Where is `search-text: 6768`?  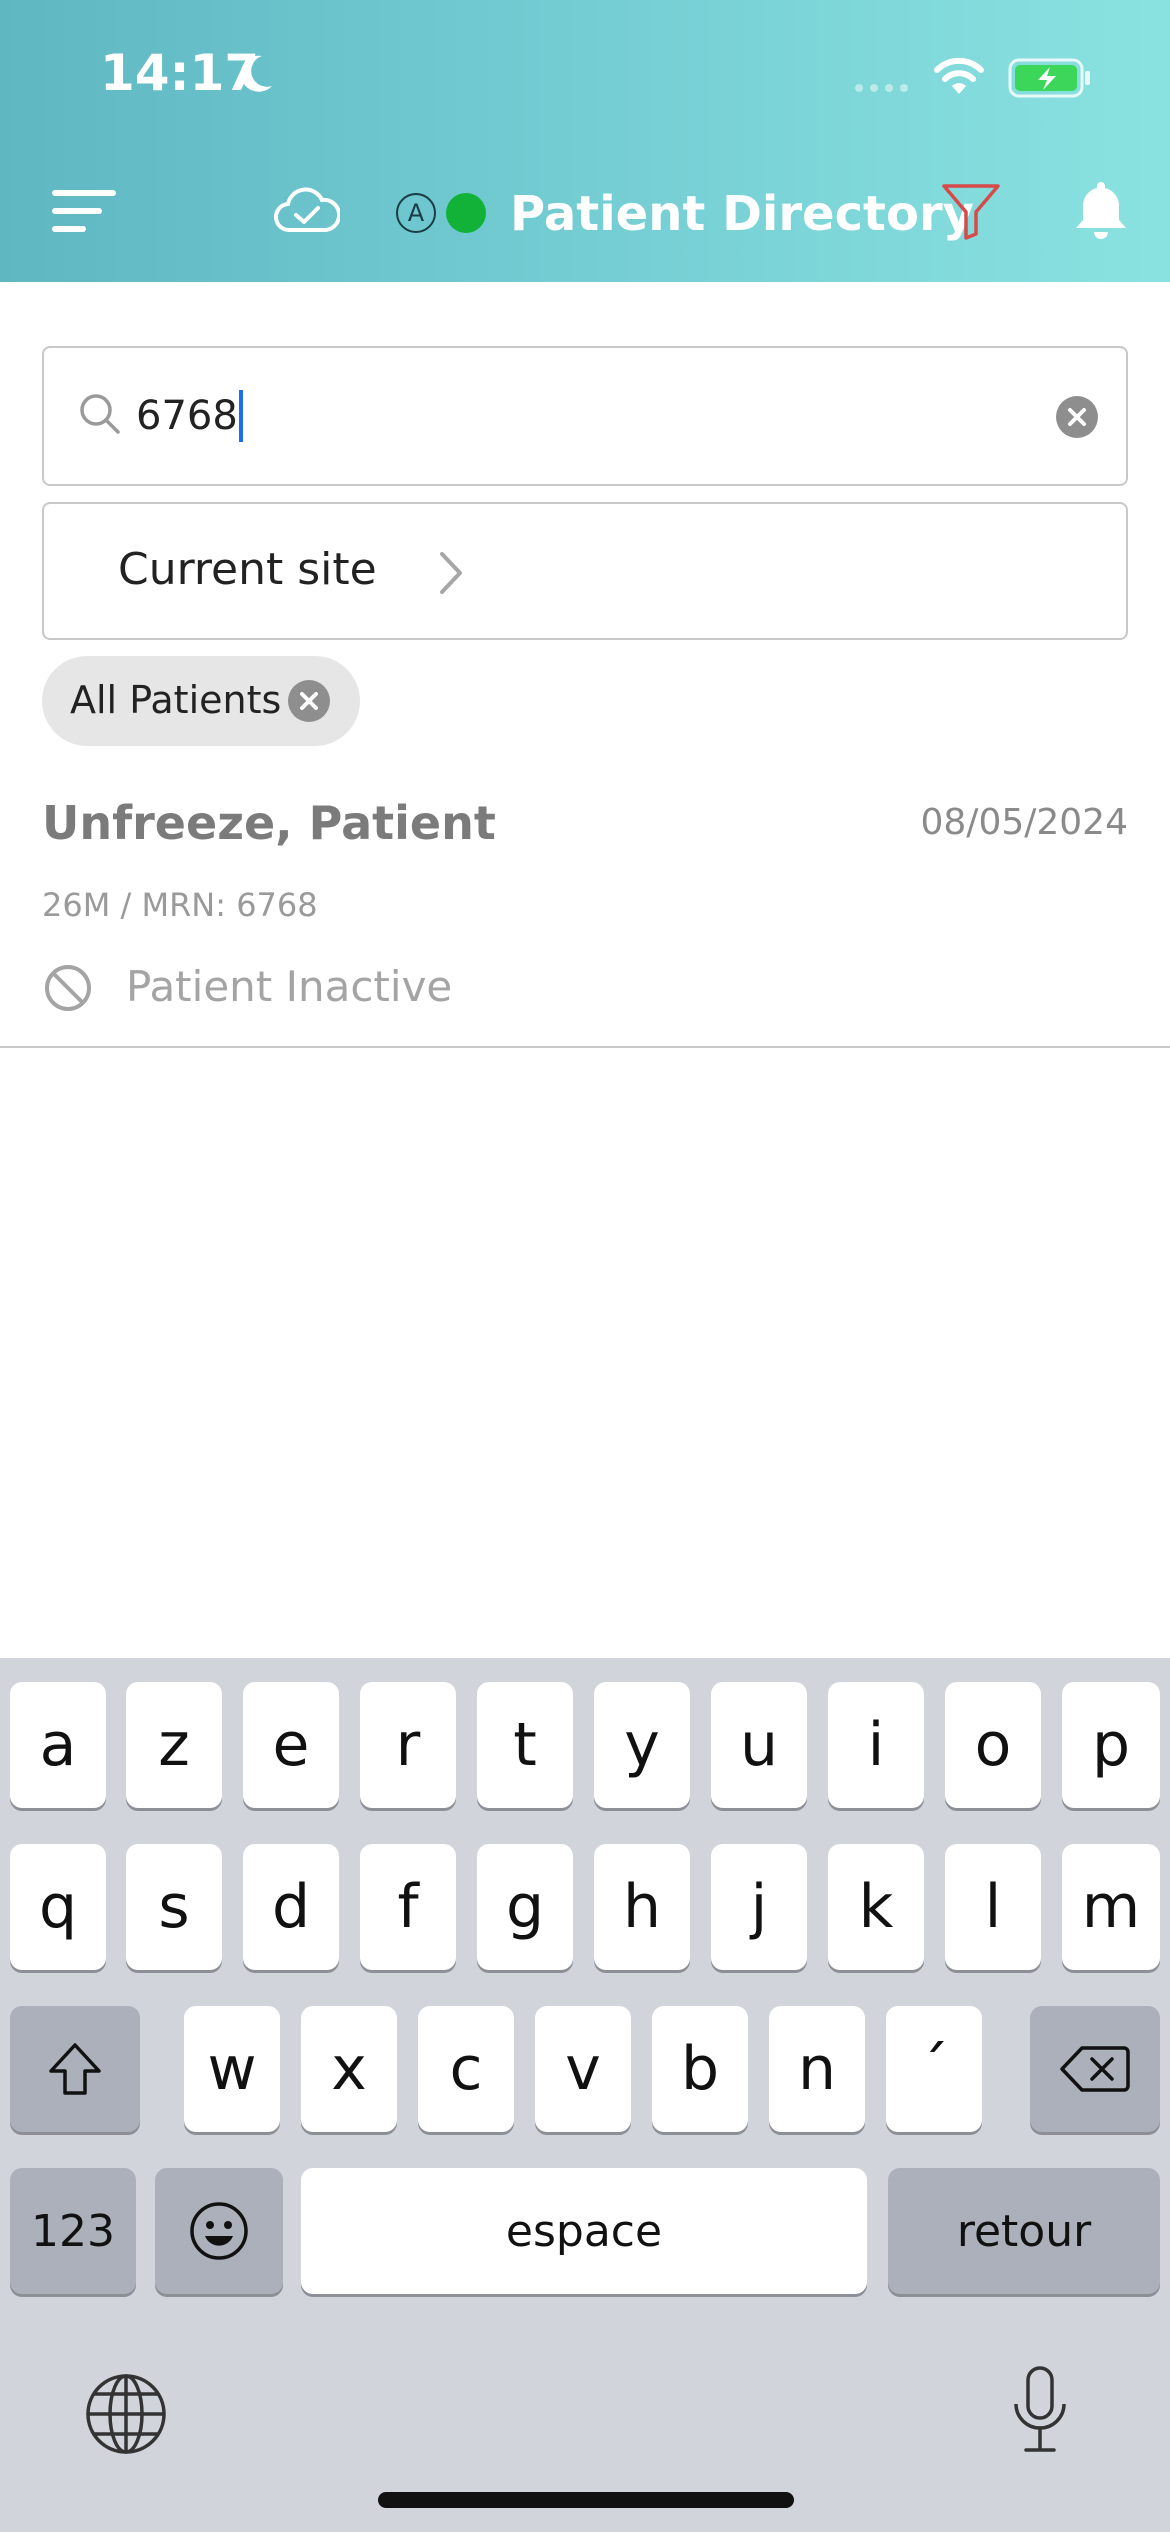 search-text: 6768 is located at coordinates (187, 416).